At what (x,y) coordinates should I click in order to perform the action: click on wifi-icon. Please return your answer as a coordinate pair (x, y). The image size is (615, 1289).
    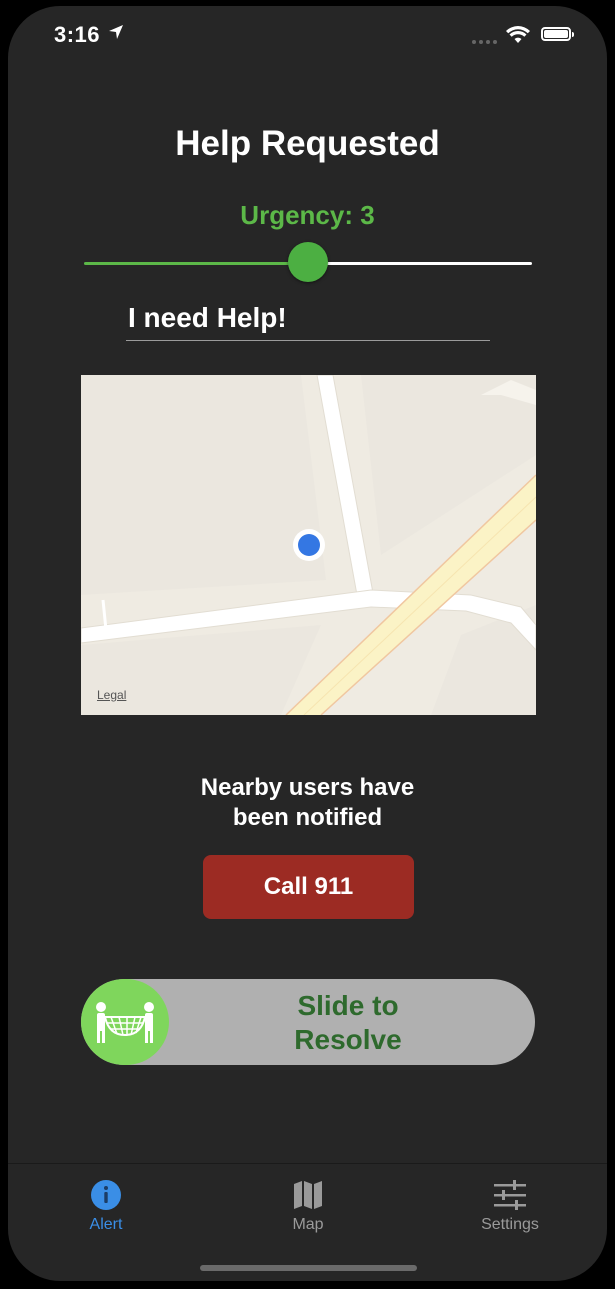
    Looking at the image, I should click on (518, 34).